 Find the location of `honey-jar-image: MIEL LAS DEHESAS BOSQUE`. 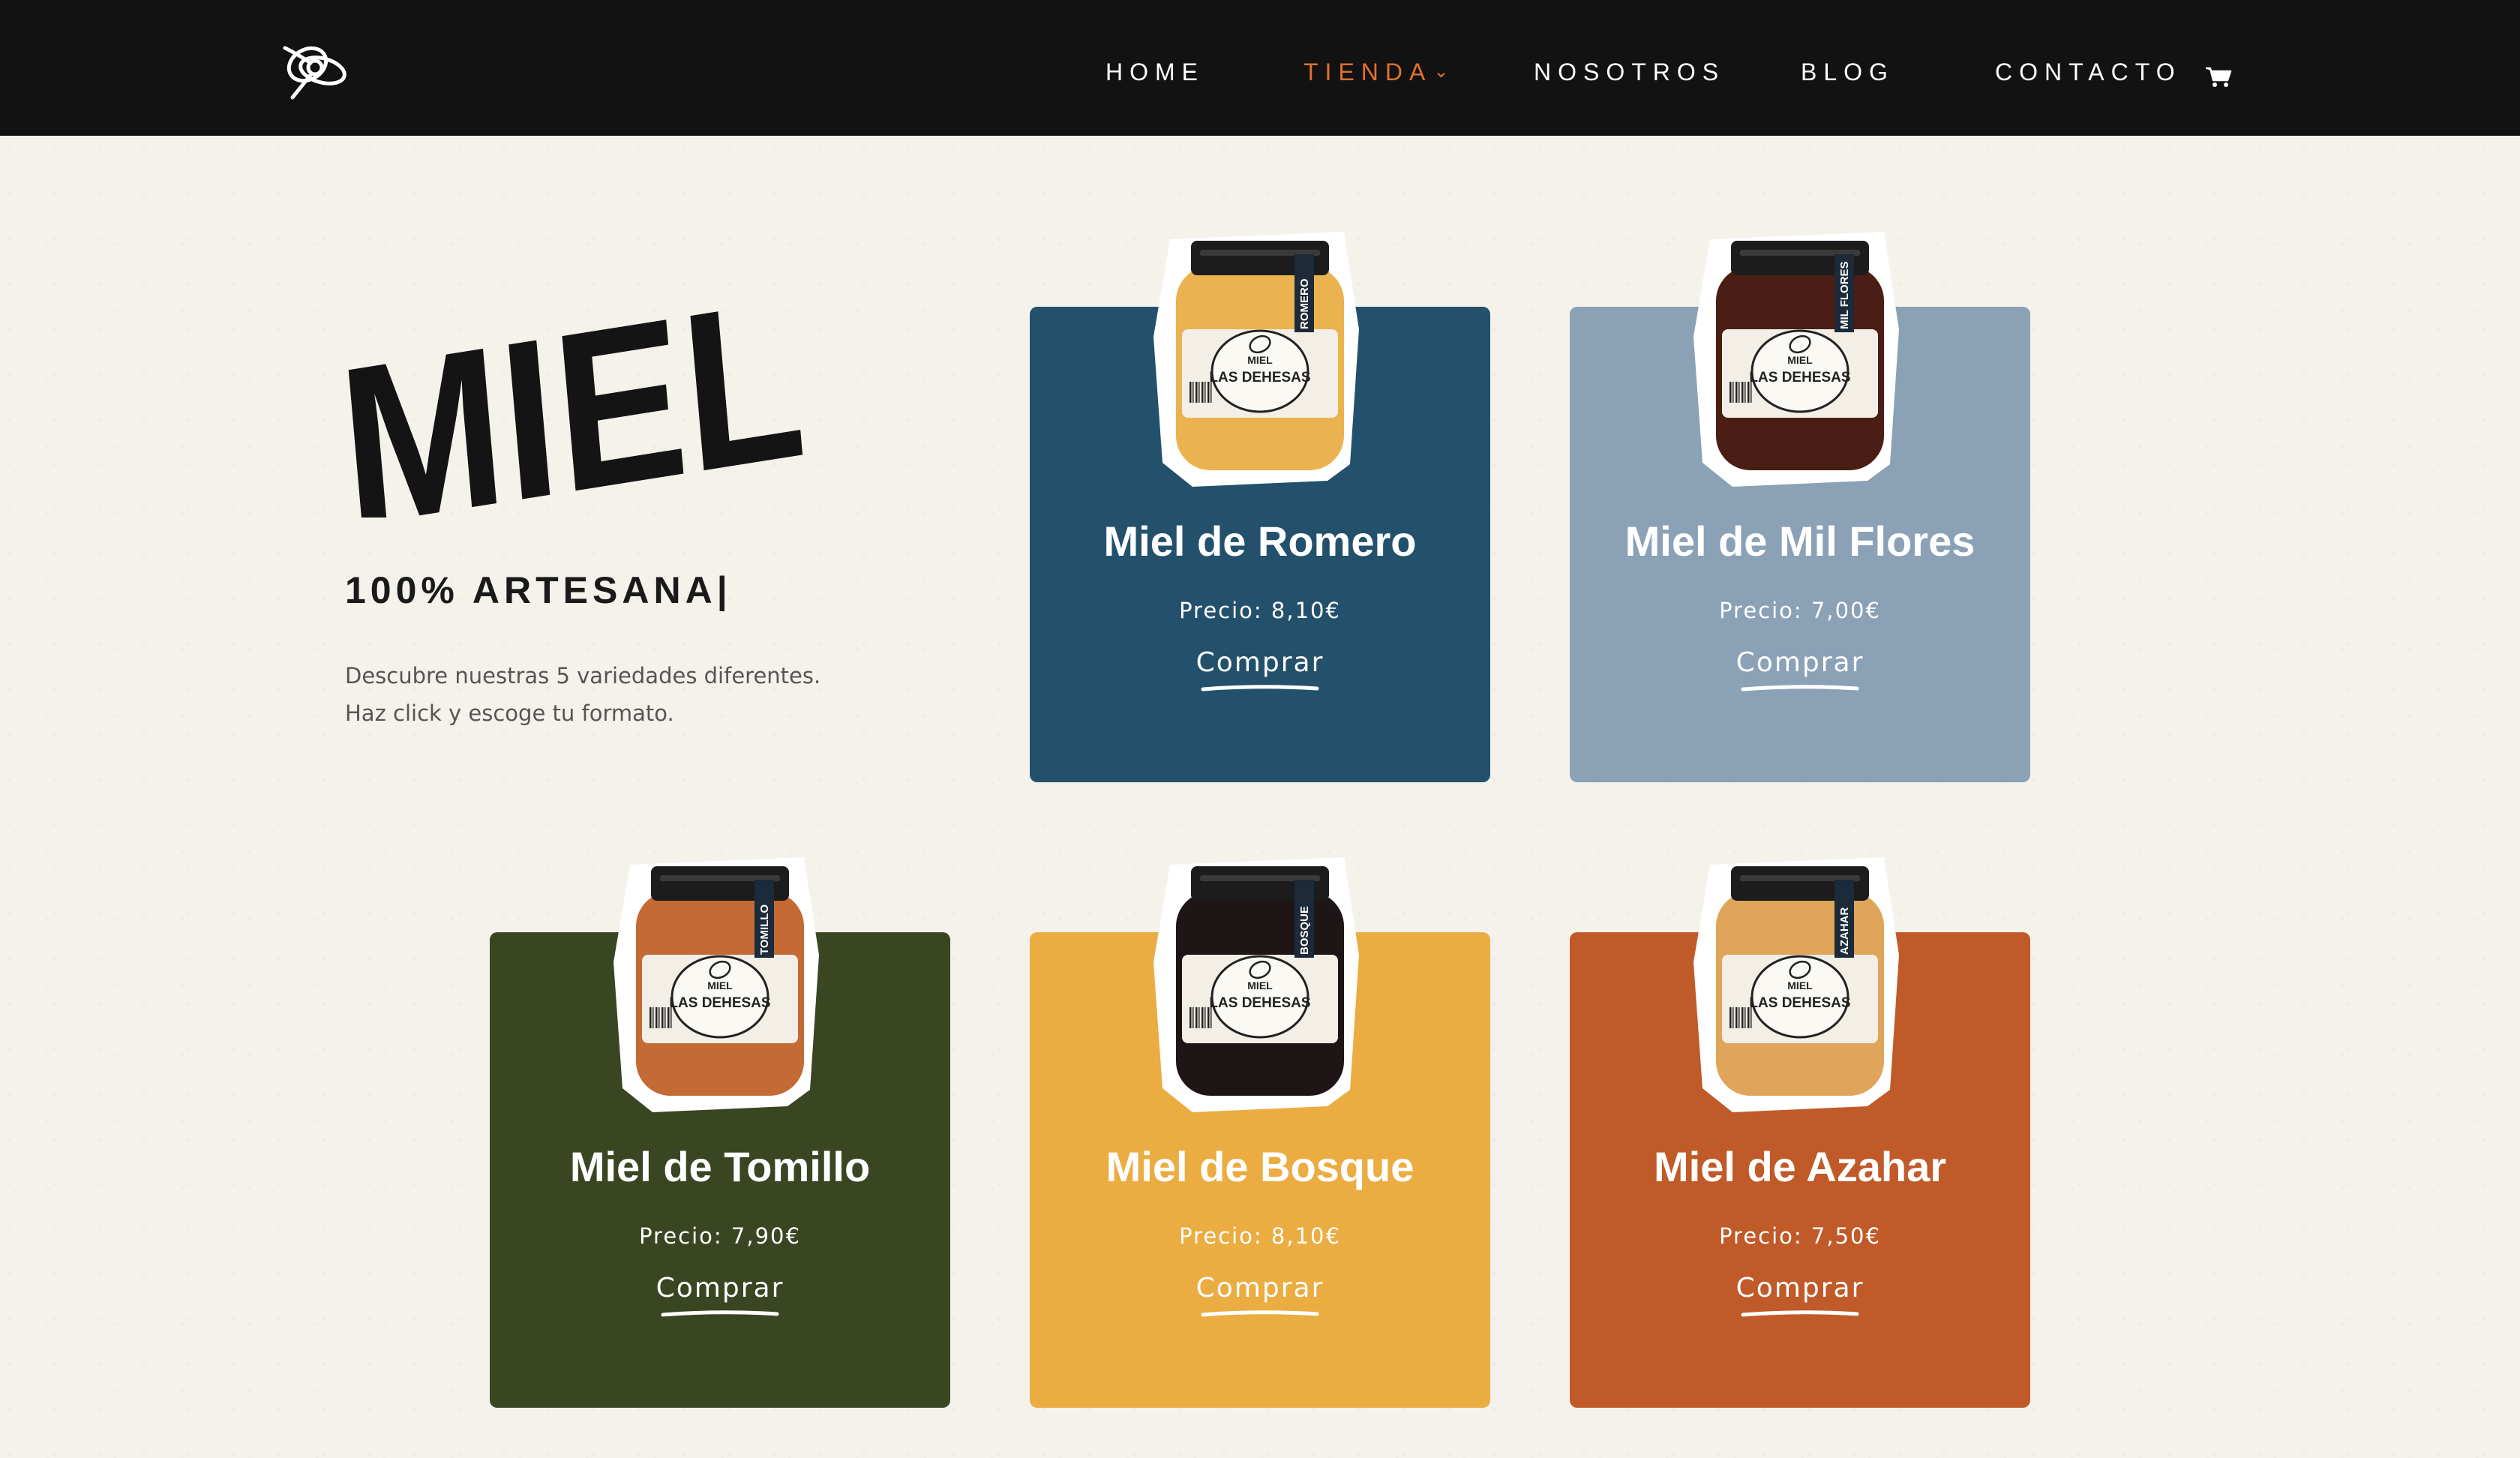

honey-jar-image: MIEL LAS DEHESAS BOSQUE is located at coordinates (1256, 984).